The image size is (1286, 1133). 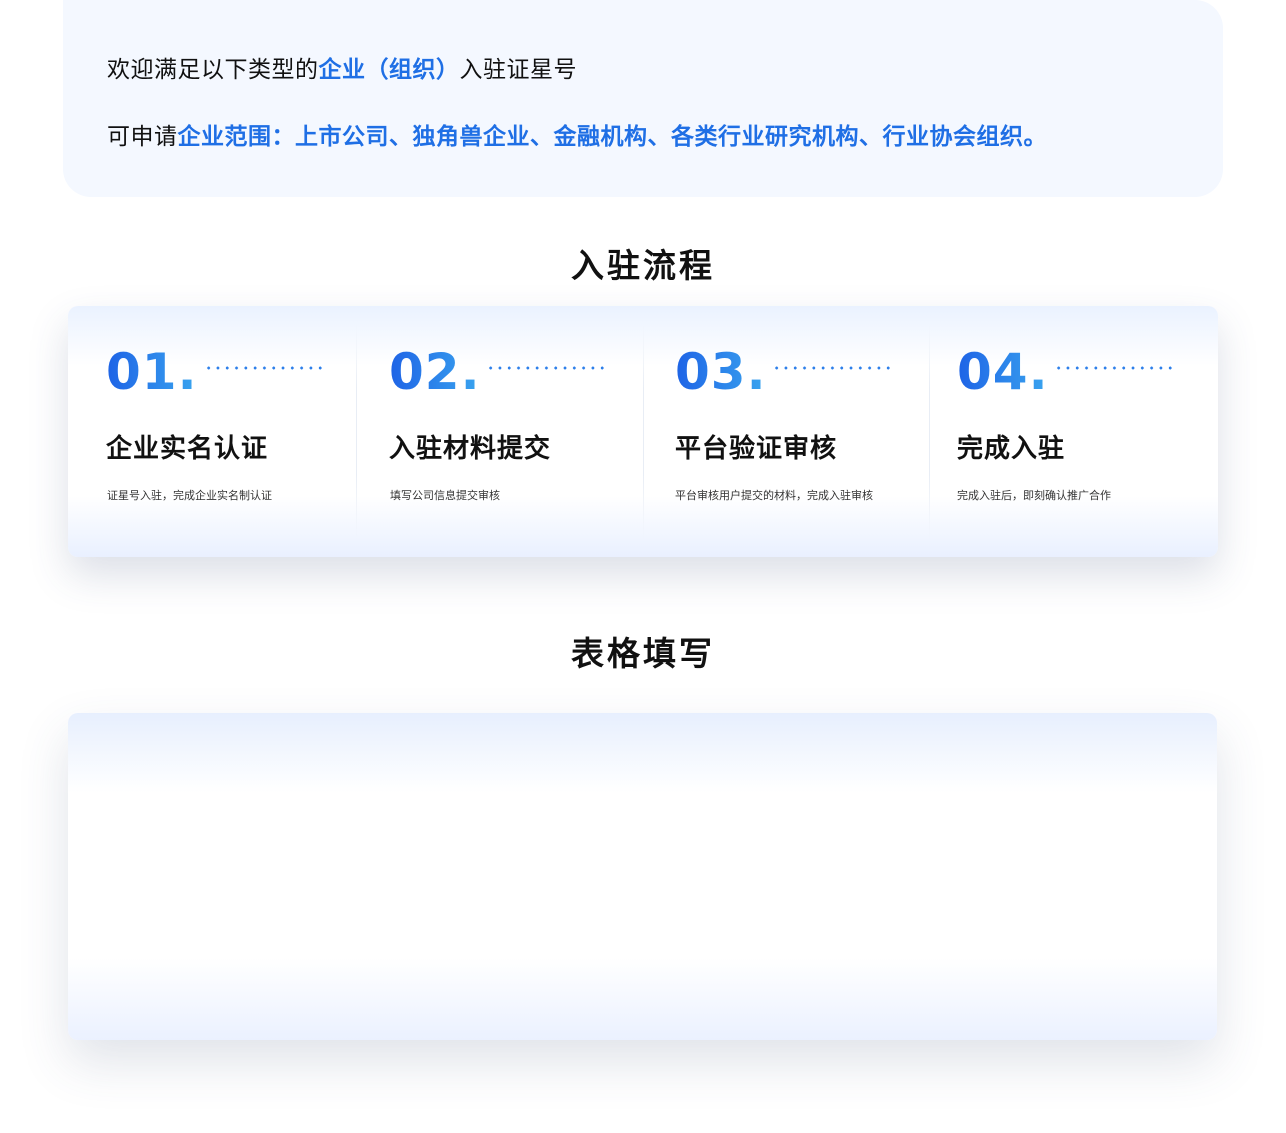 What do you see at coordinates (152, 372) in the screenshot?
I see `step-number: 01.` at bounding box center [152, 372].